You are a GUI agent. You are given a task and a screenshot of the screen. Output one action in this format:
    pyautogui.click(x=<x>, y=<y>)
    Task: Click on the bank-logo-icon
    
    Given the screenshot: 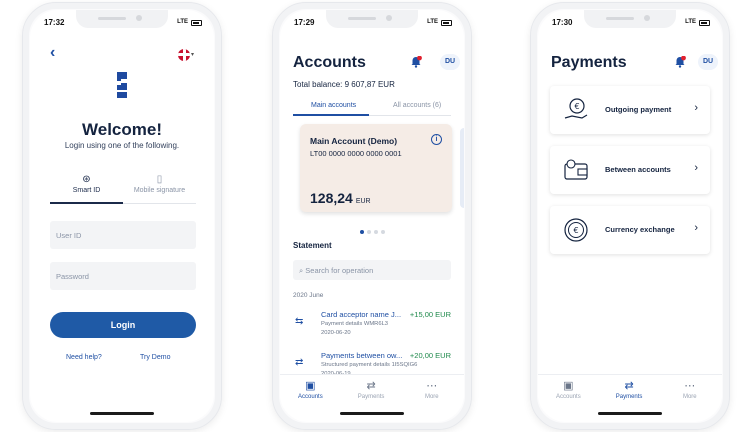 What is the action you would take?
    pyautogui.click(x=122, y=85)
    